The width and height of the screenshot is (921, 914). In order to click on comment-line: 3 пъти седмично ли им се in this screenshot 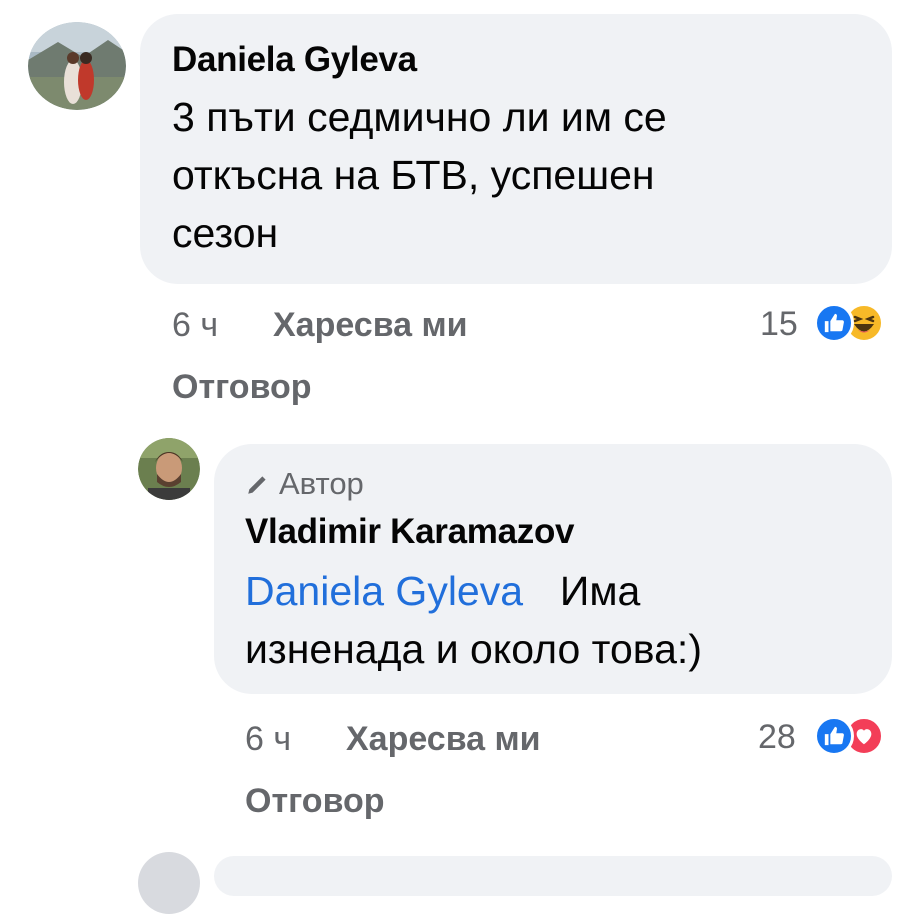, I will do `click(419, 117)`.